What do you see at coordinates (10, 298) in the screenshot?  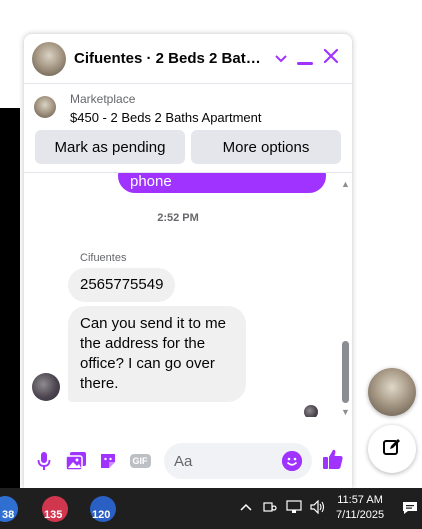 I see `background-window` at bounding box center [10, 298].